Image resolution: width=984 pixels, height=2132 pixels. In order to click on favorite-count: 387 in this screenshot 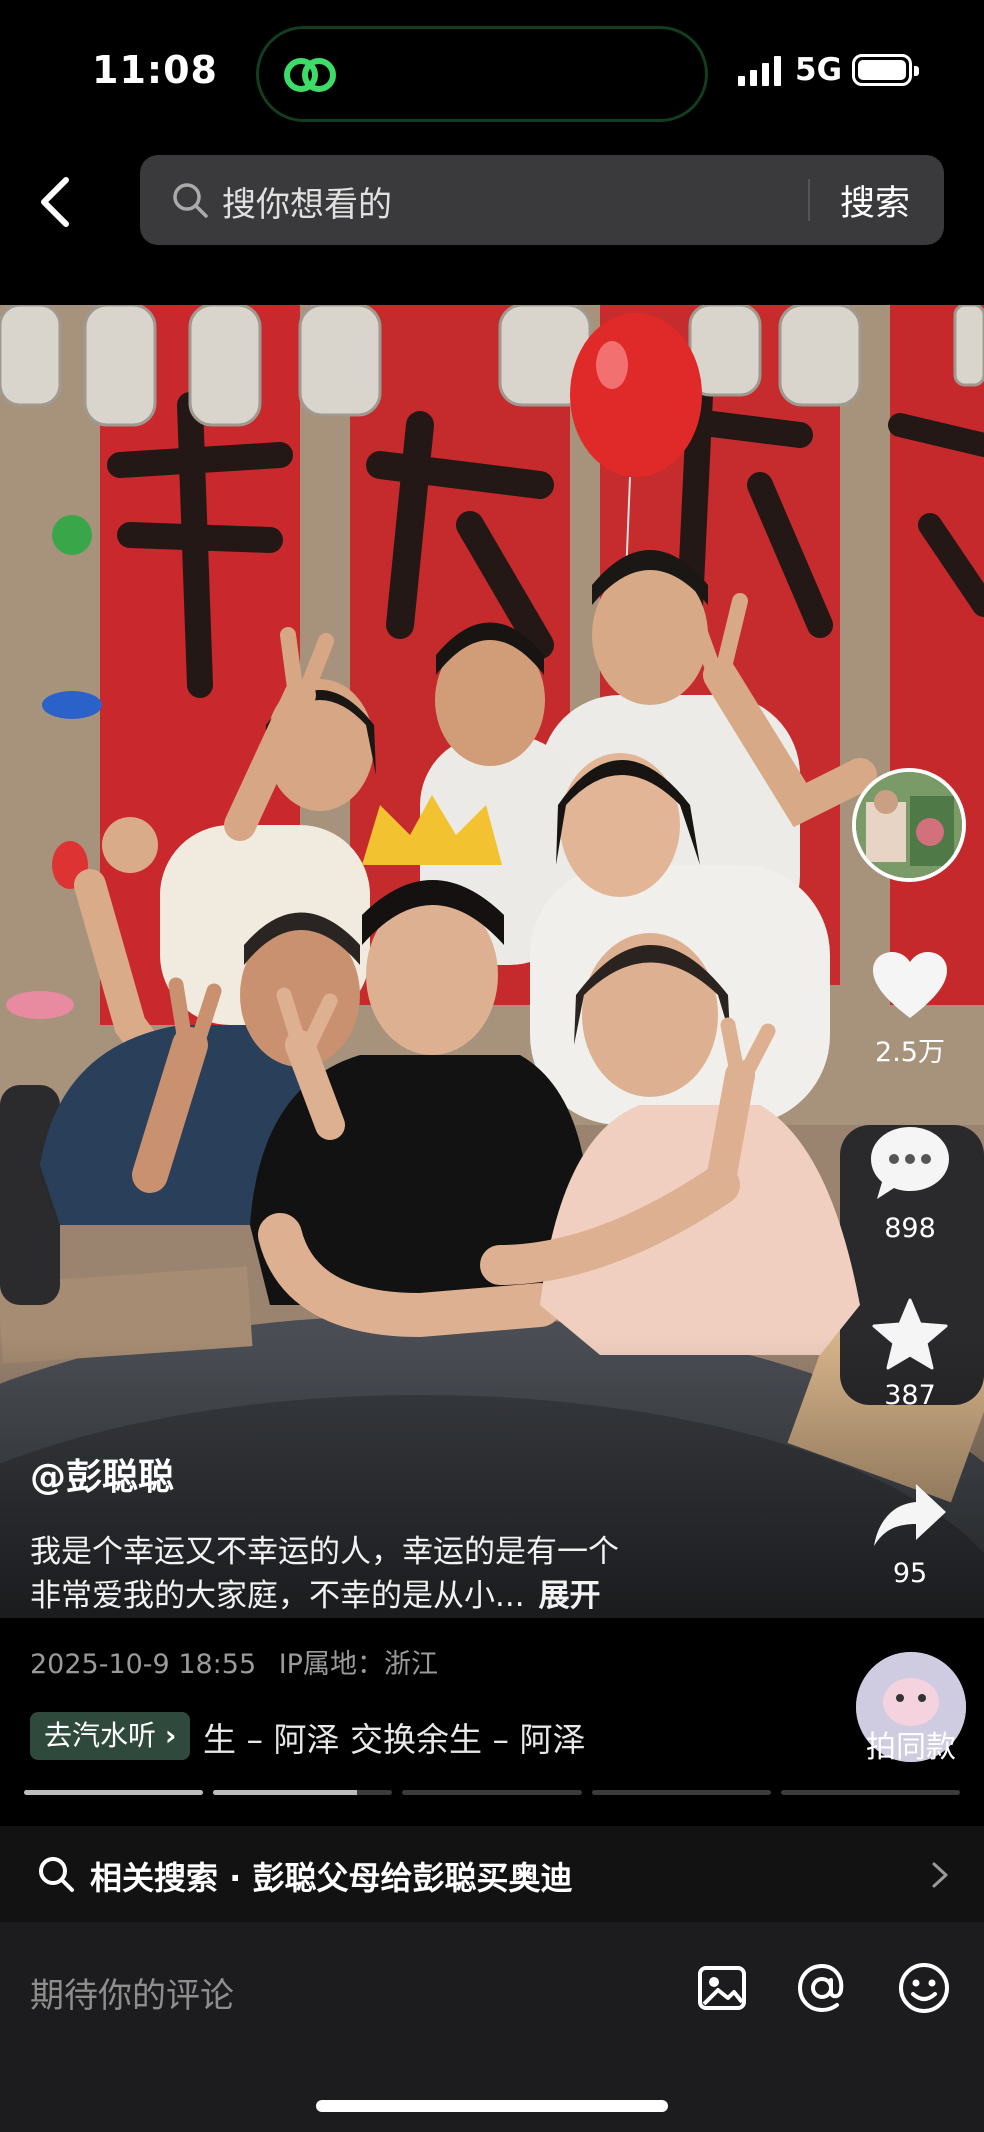, I will do `click(910, 1395)`.